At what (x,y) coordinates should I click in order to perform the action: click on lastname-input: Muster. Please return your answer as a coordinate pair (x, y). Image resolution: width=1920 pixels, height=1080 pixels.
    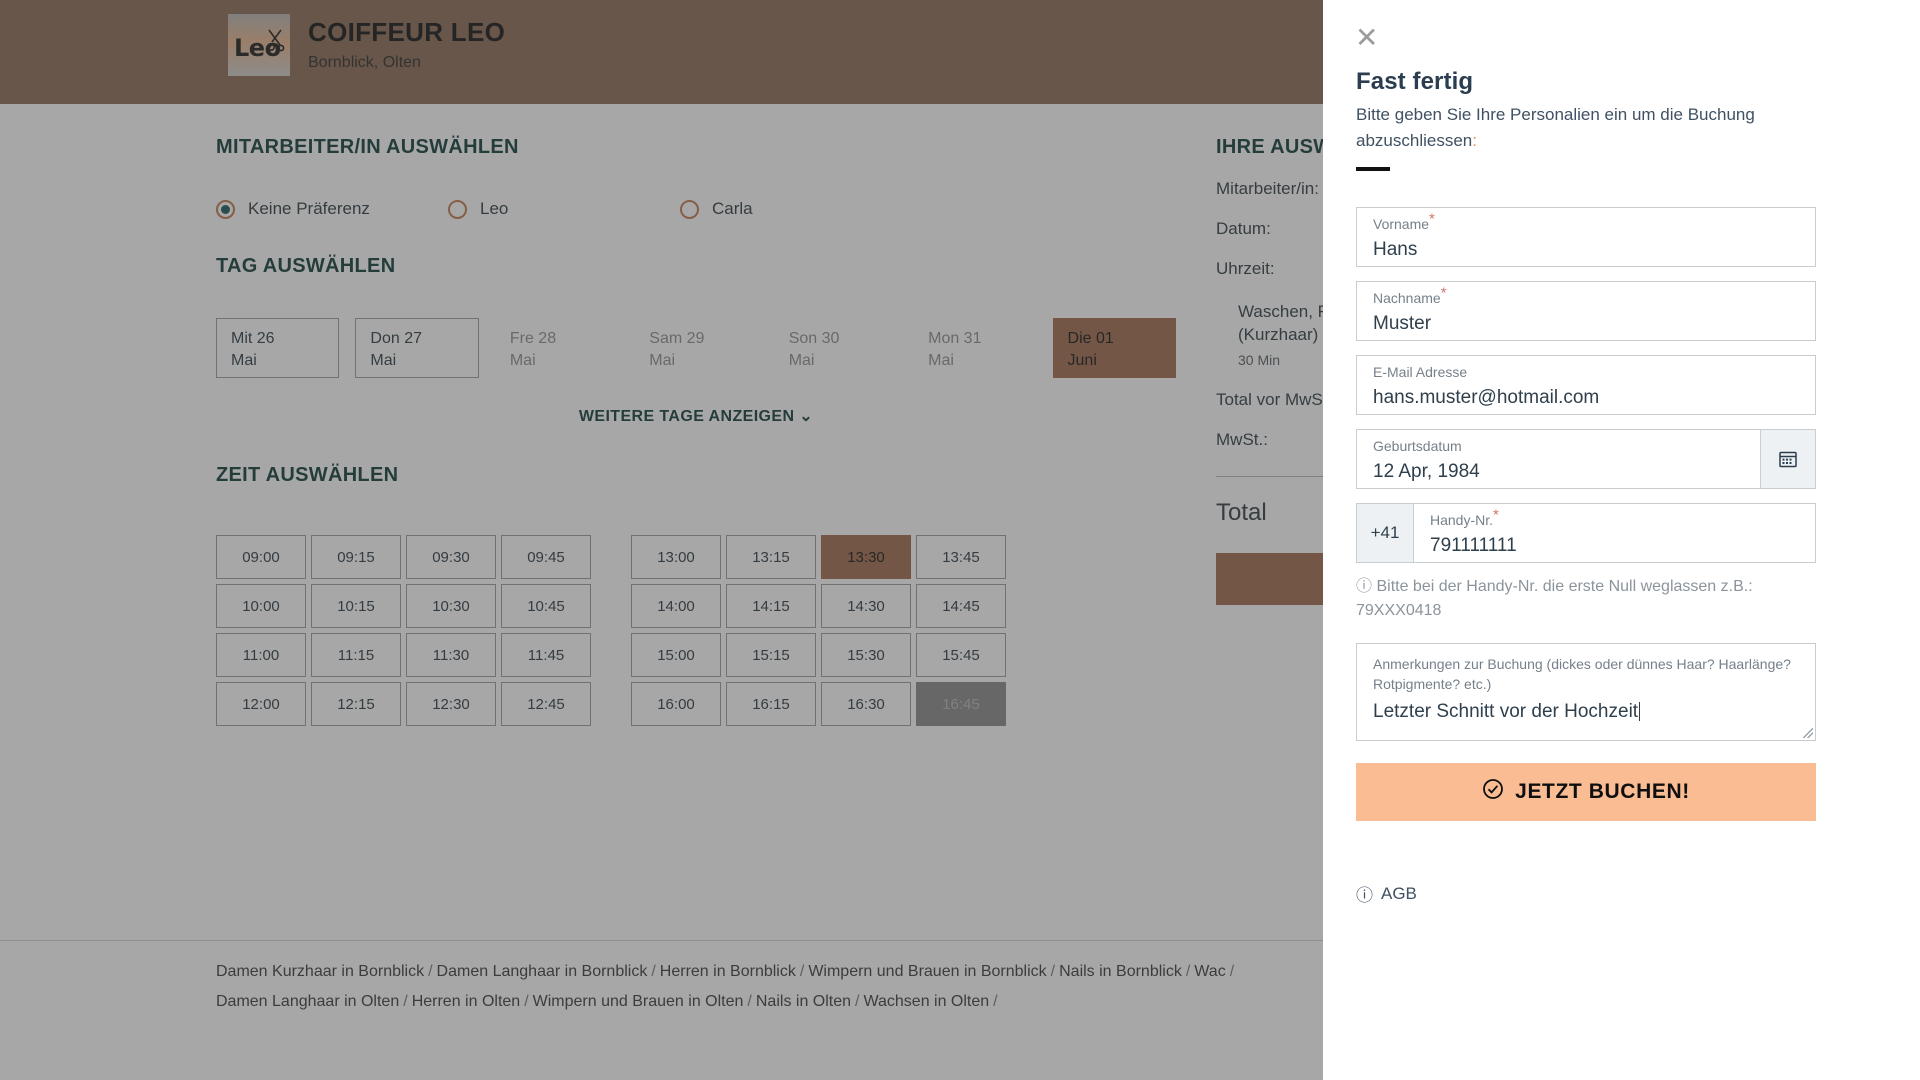
    Looking at the image, I should click on (1586, 323).